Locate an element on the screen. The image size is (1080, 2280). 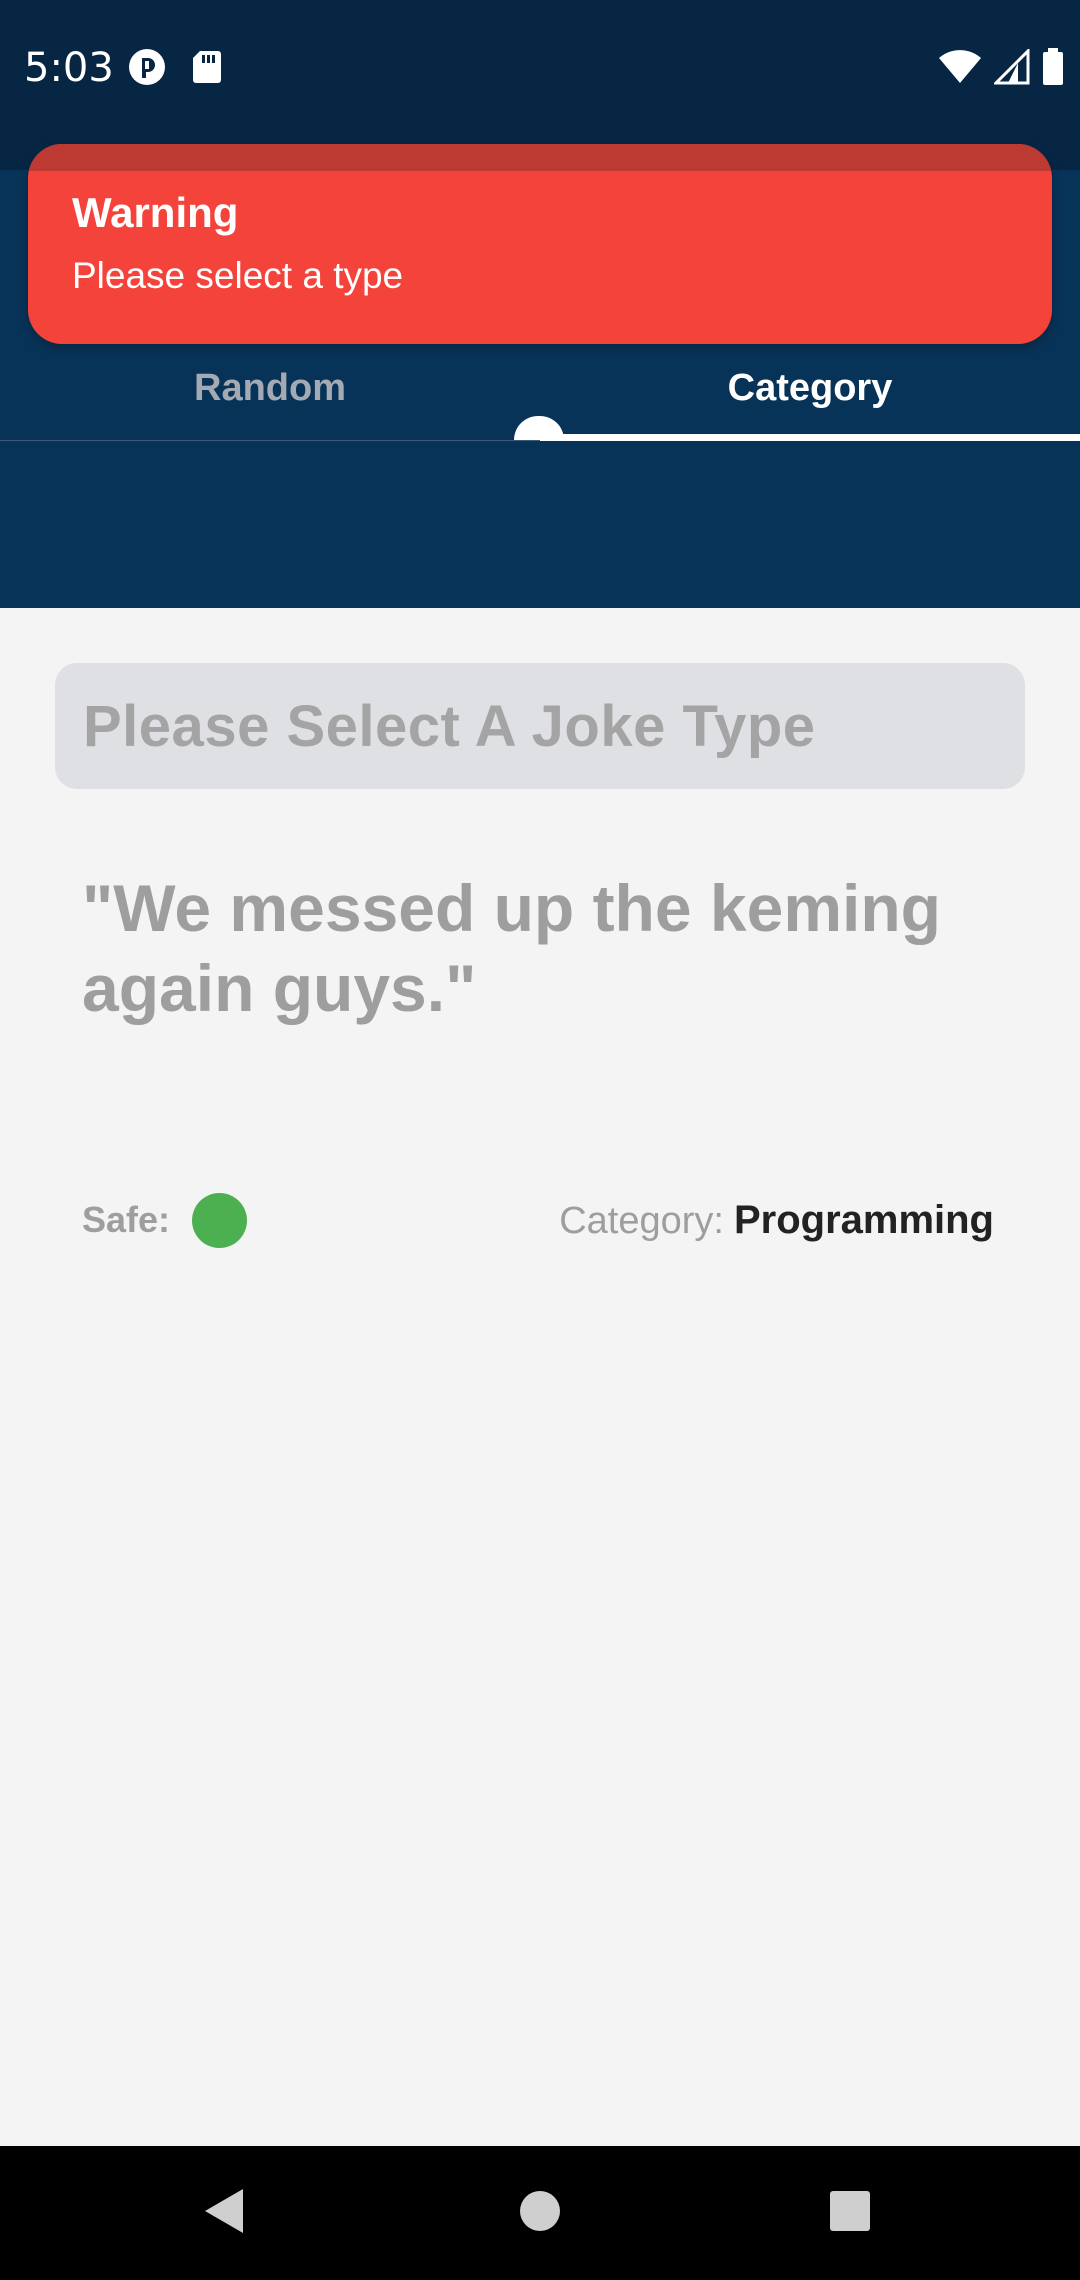
home-button is located at coordinates (540, 2213).